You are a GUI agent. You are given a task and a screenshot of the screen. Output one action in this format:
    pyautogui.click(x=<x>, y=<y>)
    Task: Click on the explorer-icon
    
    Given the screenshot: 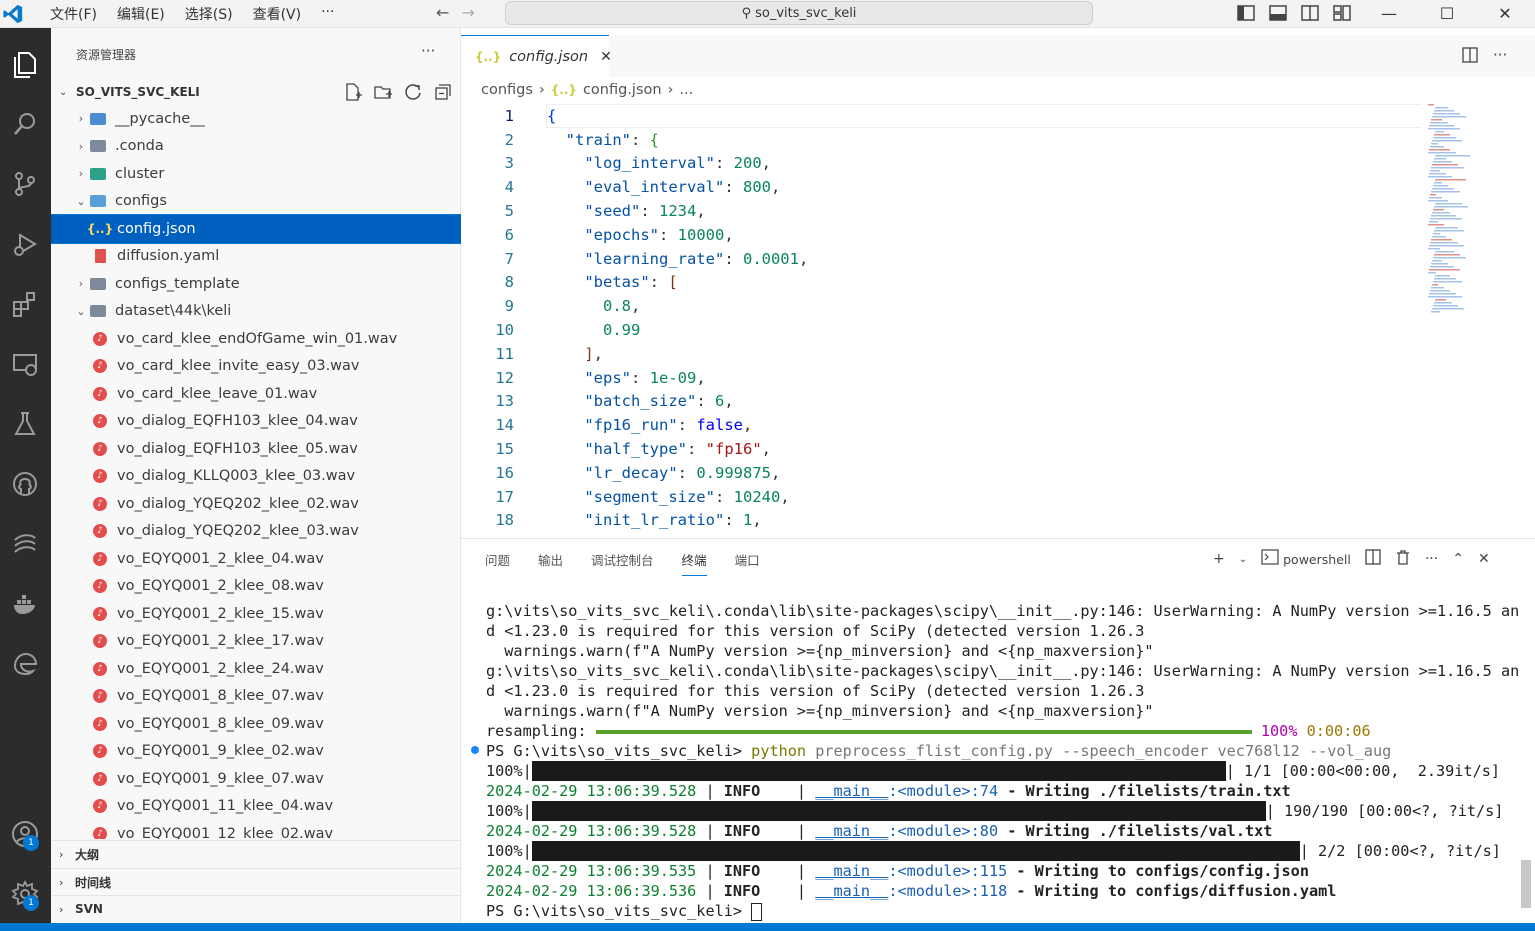 What is the action you would take?
    pyautogui.click(x=25, y=64)
    